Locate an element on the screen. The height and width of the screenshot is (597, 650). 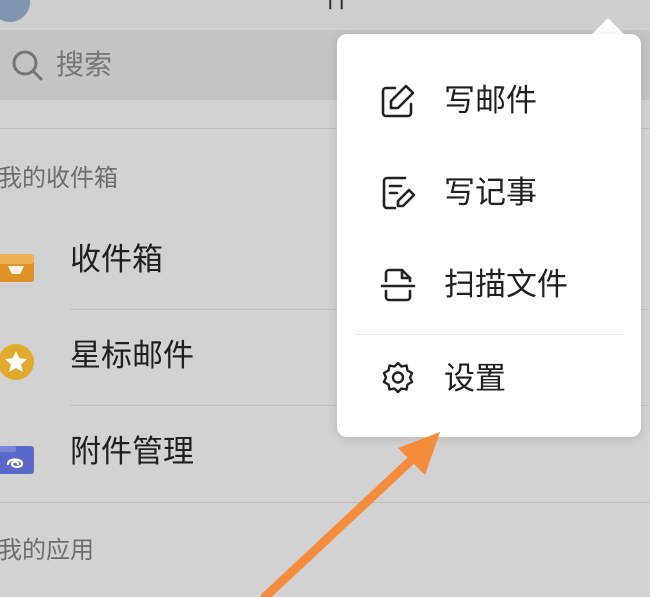
note-edit-icon is located at coordinates (399, 193).